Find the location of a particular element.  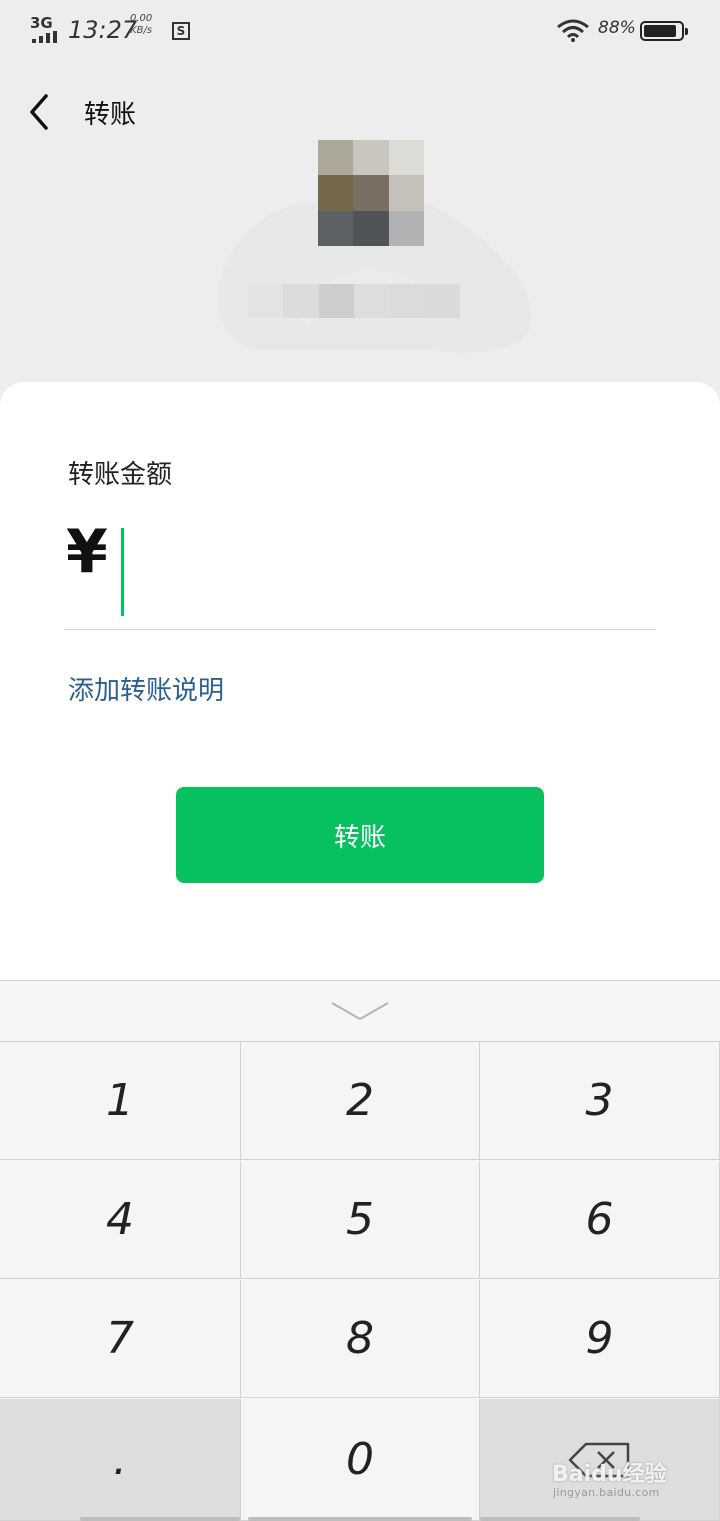

divider is located at coordinates (360, 629).